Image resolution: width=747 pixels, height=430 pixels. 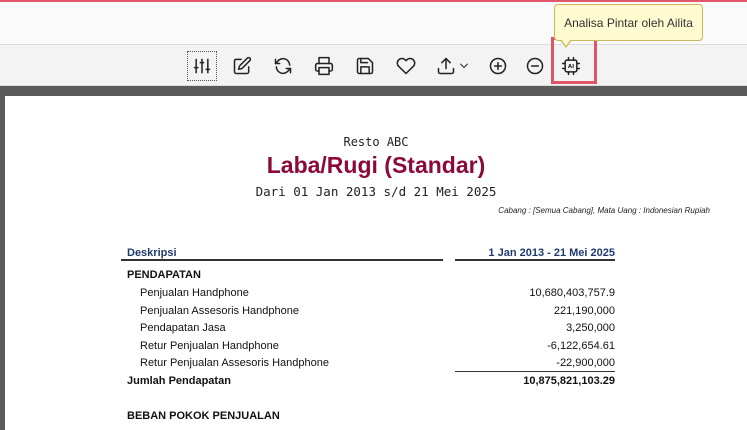 What do you see at coordinates (152, 253) in the screenshot?
I see `column-header-description: Deskripsi` at bounding box center [152, 253].